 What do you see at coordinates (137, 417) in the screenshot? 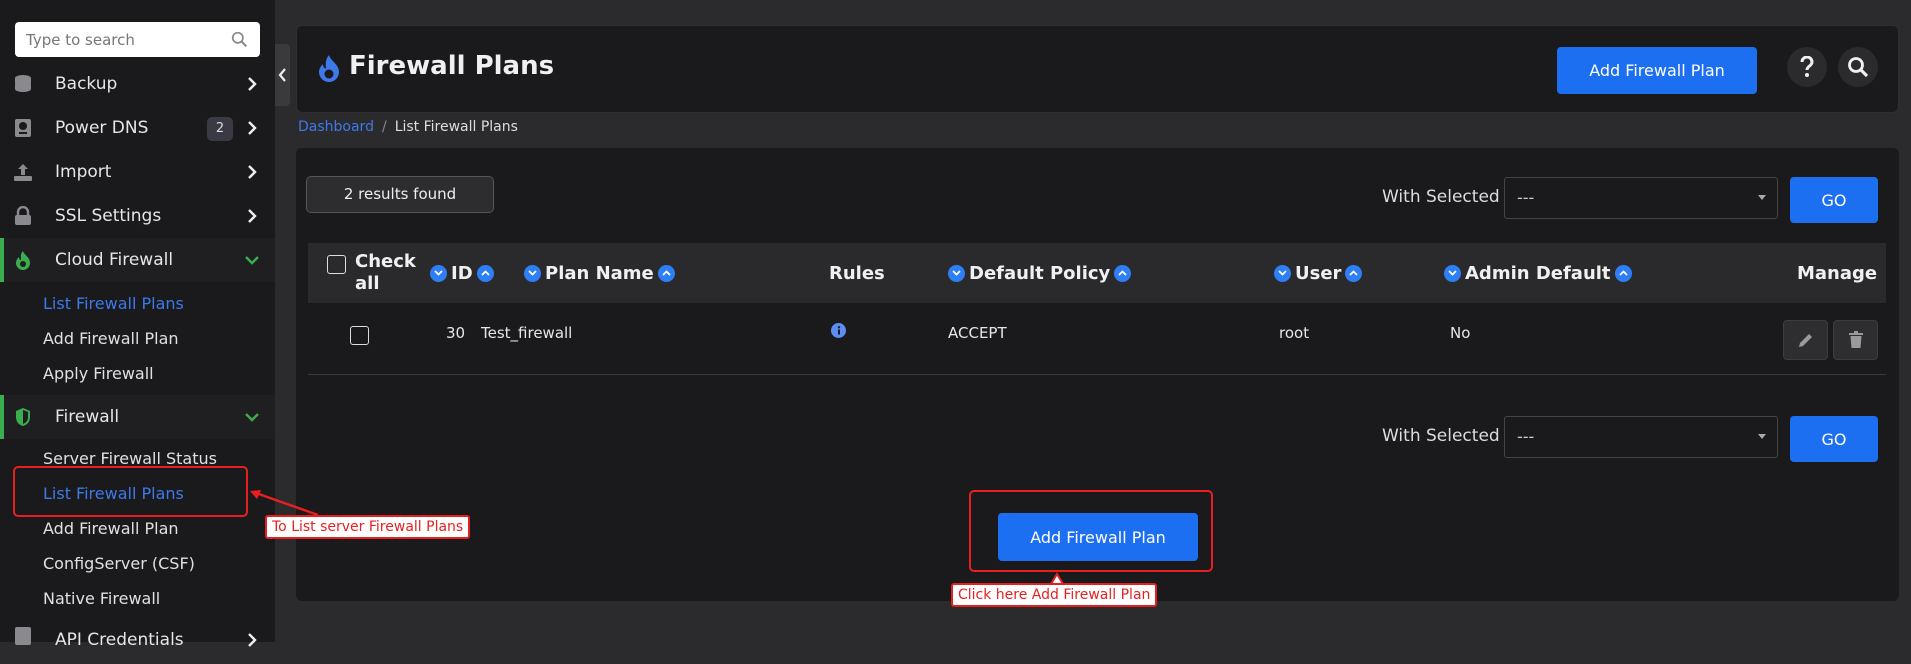
I see `sidebar-item-firewall: Firewall` at bounding box center [137, 417].